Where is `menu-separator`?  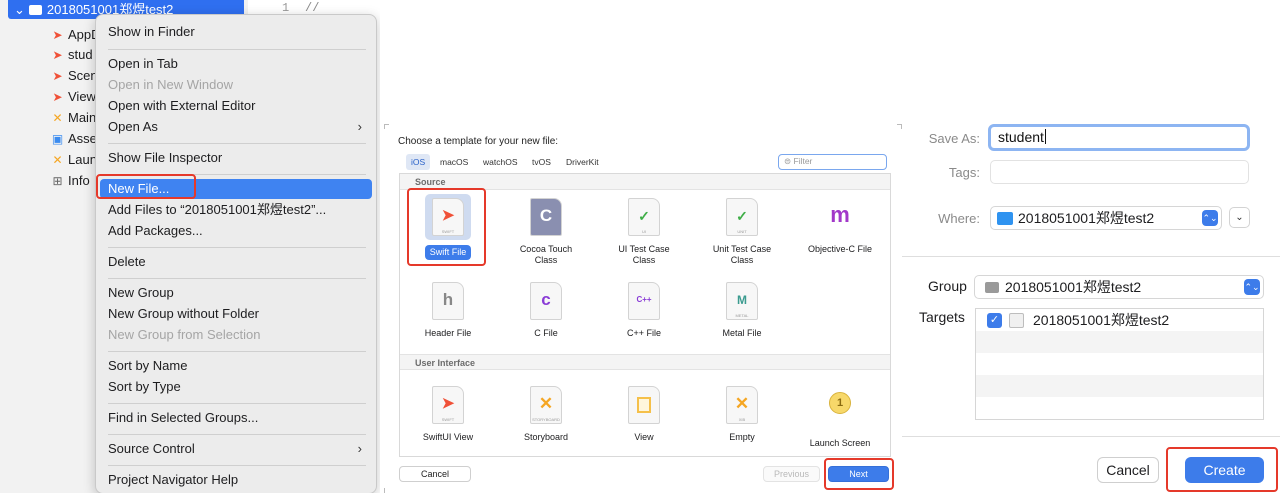 menu-separator is located at coordinates (237, 434).